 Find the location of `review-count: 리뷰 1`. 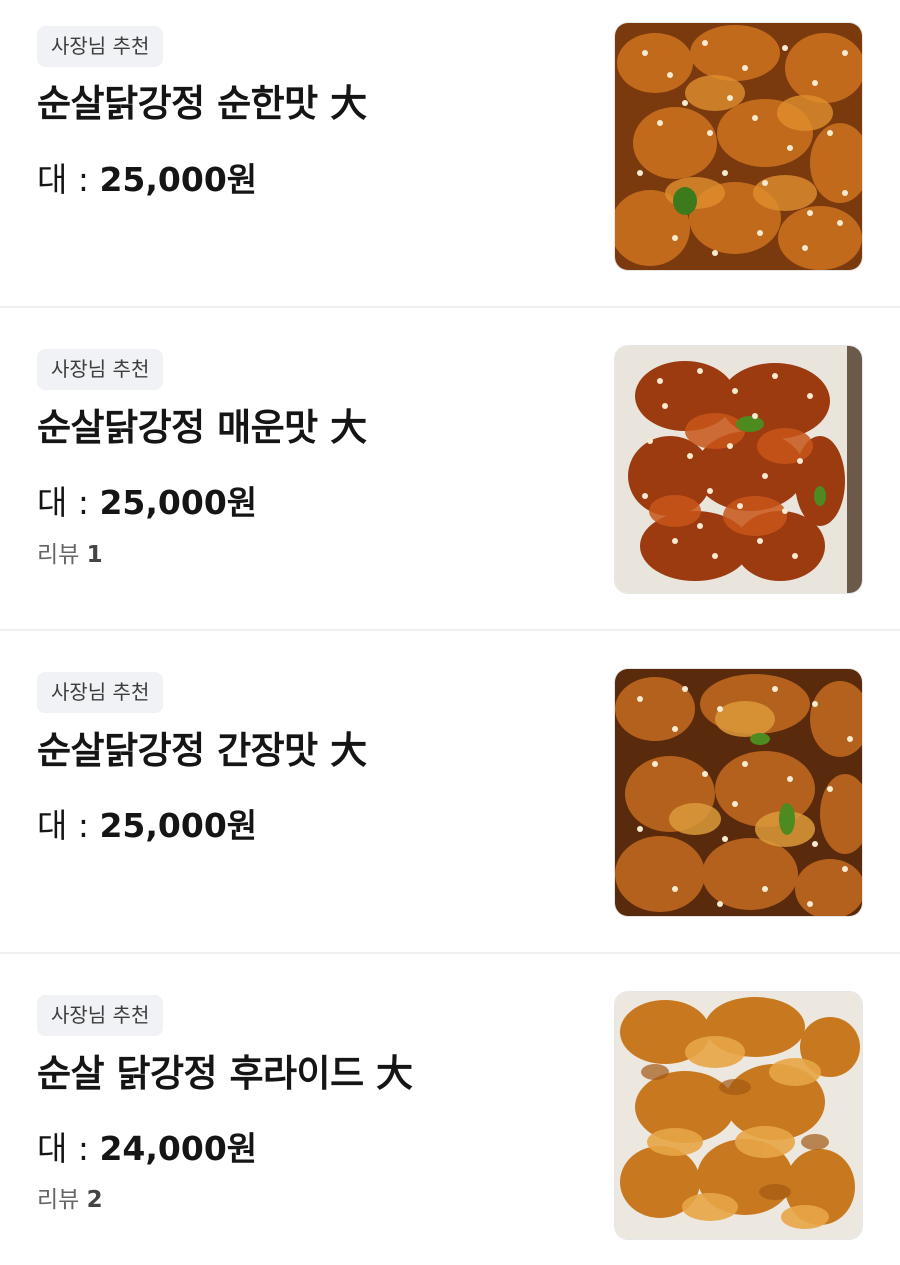

review-count: 리뷰 1 is located at coordinates (70, 555).